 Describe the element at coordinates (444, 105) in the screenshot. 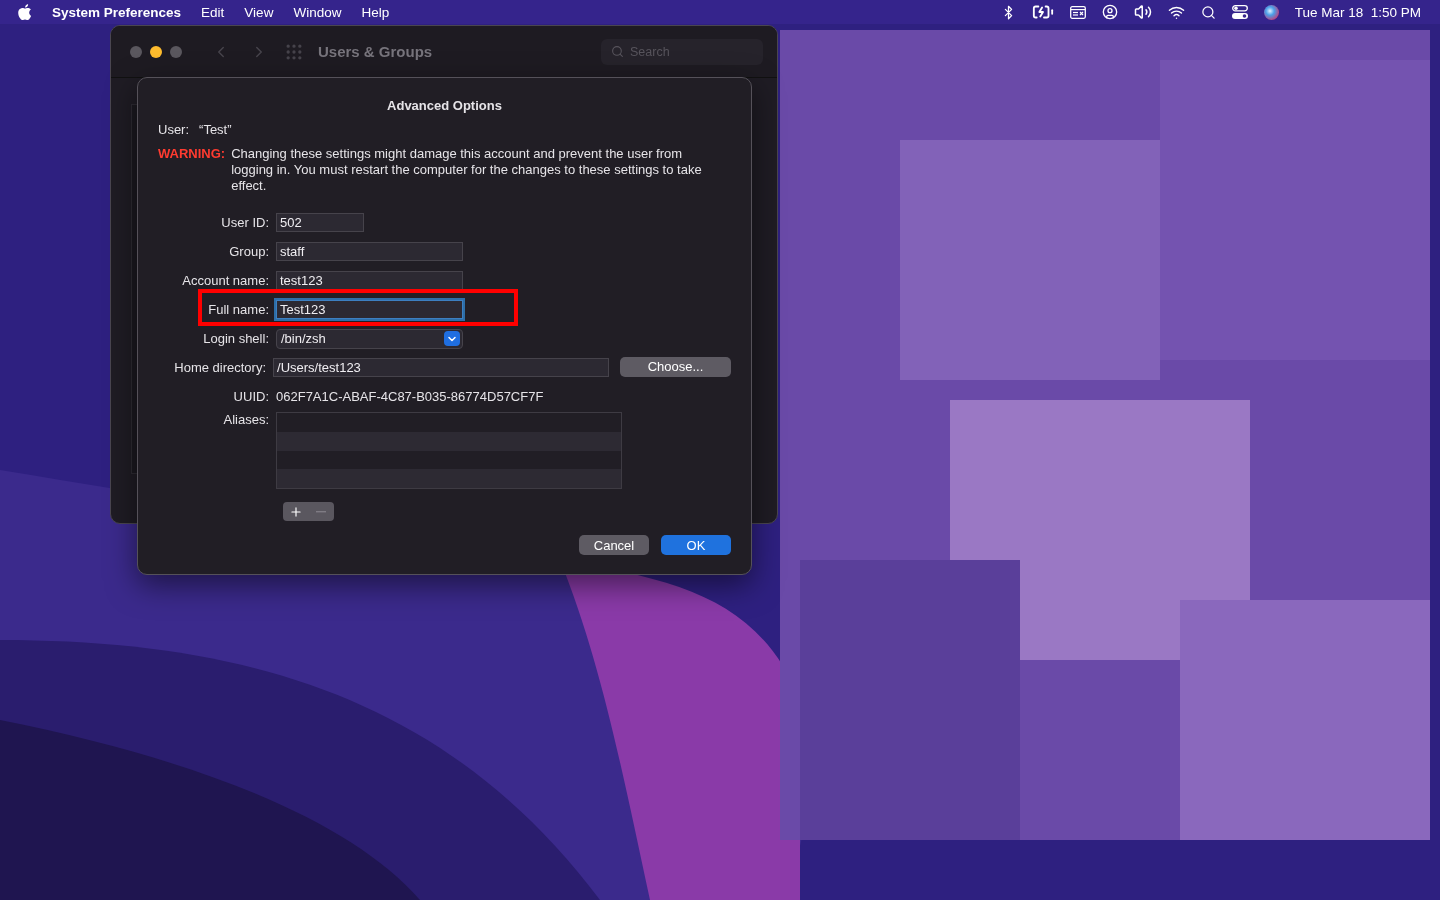

I see `sheet-title: Advanced Options` at that location.